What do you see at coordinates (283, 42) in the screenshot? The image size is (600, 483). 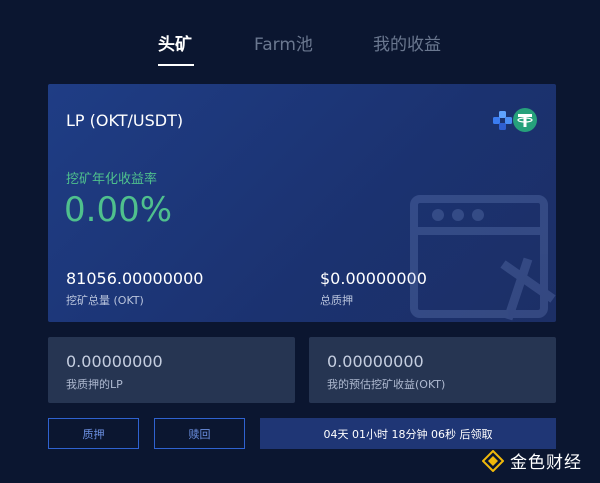 I see `tab-farm-pool: Farm池` at bounding box center [283, 42].